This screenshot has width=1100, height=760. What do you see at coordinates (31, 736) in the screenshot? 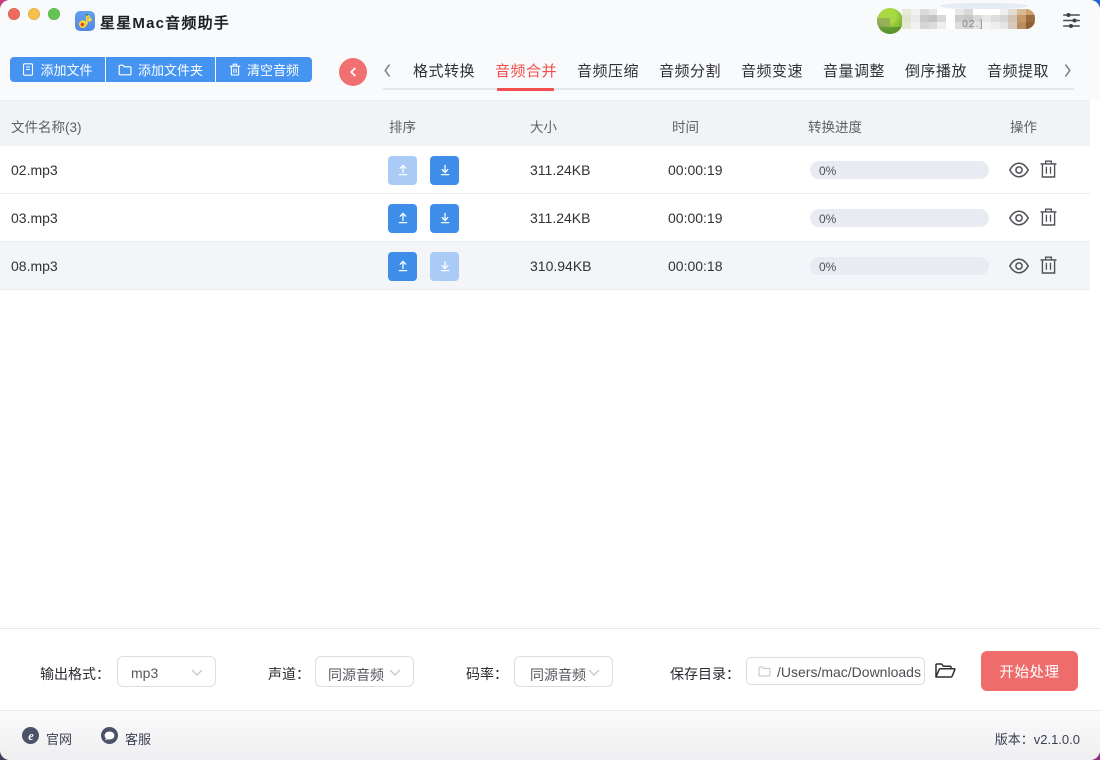
I see `svg-text: e` at bounding box center [31, 736].